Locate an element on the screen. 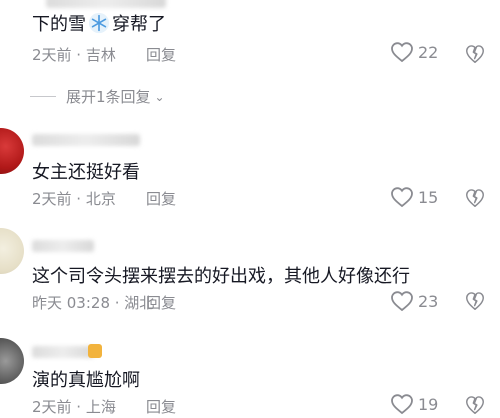 The image size is (500, 418). like-button: 22 is located at coordinates (414, 52).